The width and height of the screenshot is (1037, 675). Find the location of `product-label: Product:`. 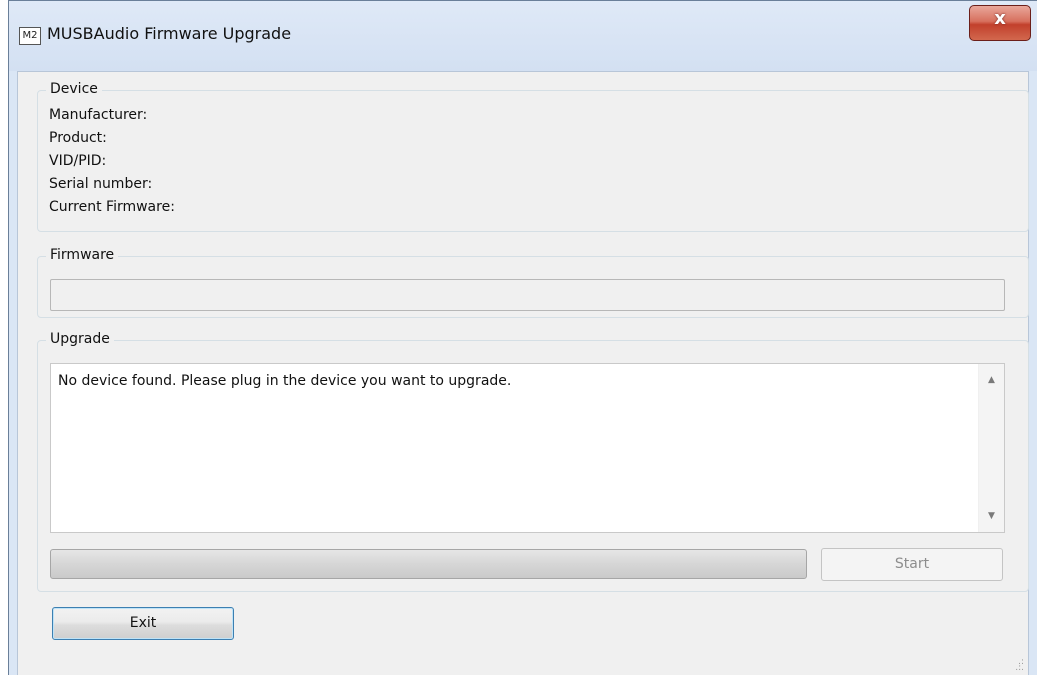

product-label: Product: is located at coordinates (78, 138).